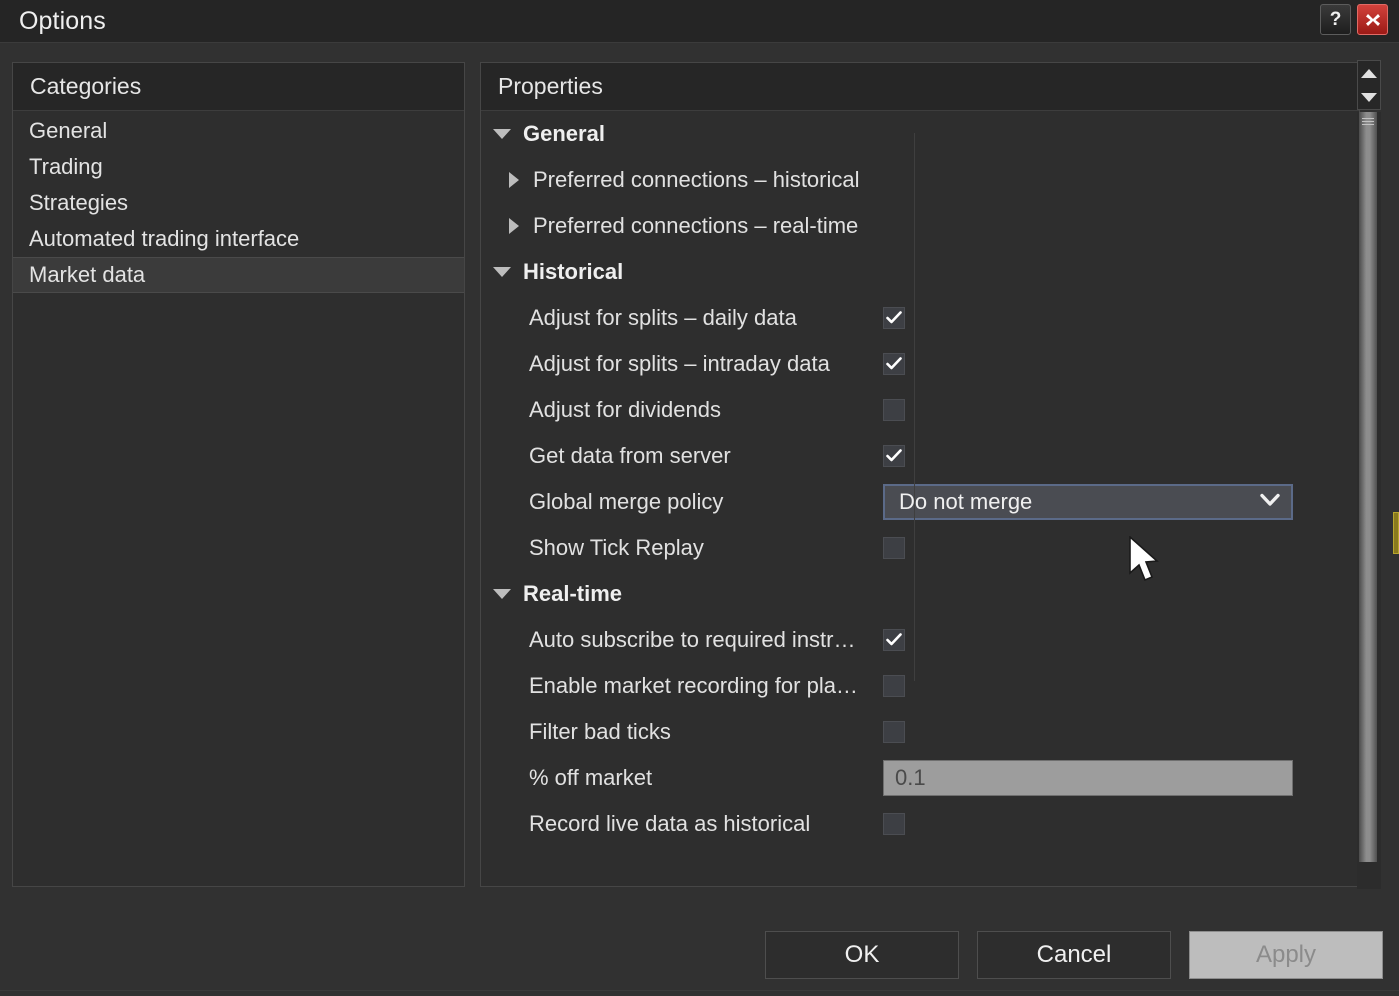 This screenshot has width=1399, height=996. I want to click on property-row: Global merge policy Do not merge, so click(920, 502).